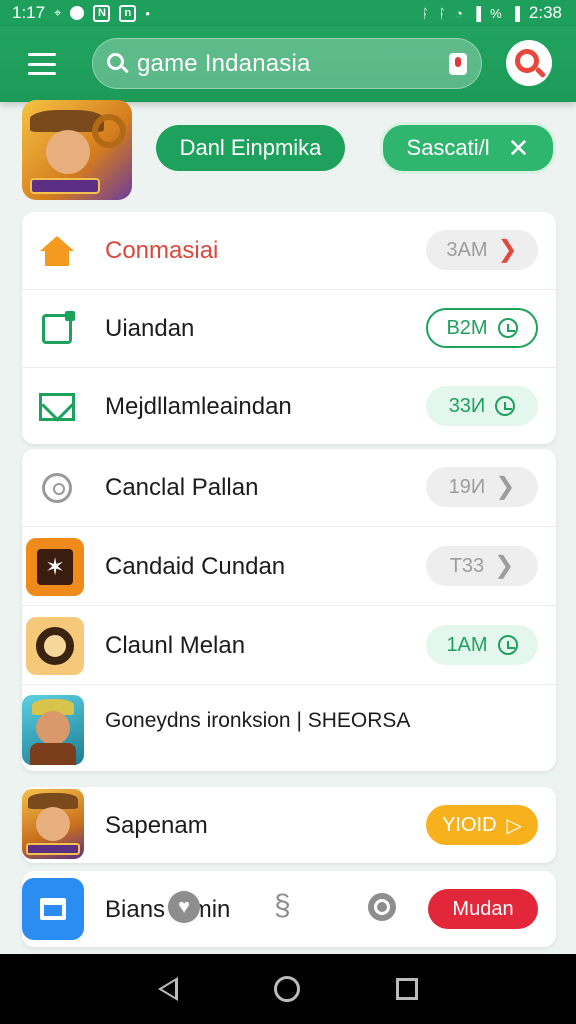 The image size is (576, 1024). I want to click on list-item: Mejdllamleaindan 33И, so click(289, 407).